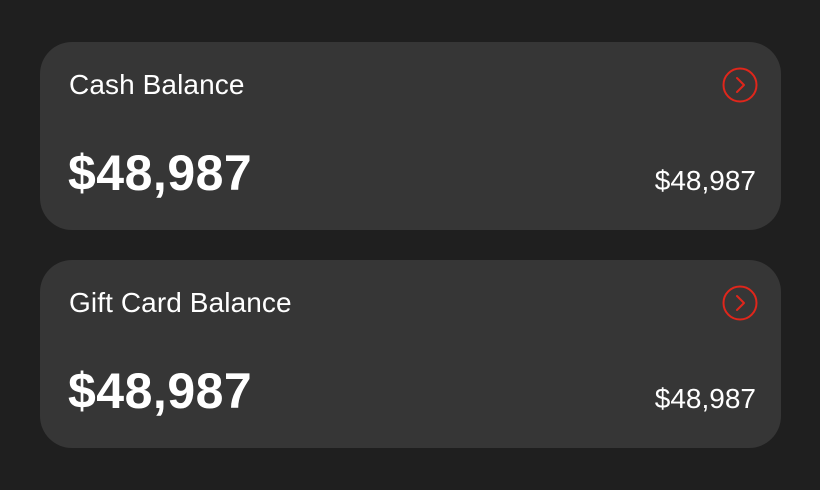 The image size is (820, 490). Describe the element at coordinates (157, 84) in the screenshot. I see `card-title: Cash Balance` at that location.